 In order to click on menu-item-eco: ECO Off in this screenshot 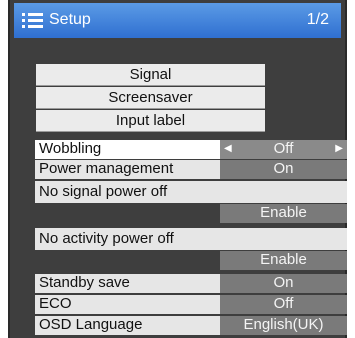, I will do `click(191, 304)`.